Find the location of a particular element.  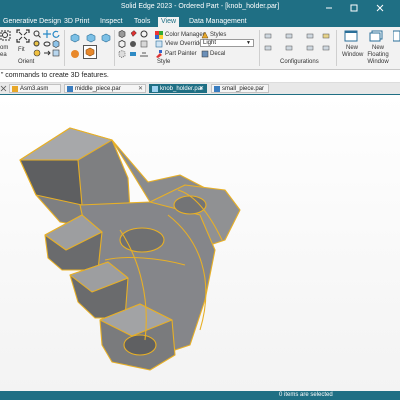

look-at-icon is located at coordinates (47, 53).